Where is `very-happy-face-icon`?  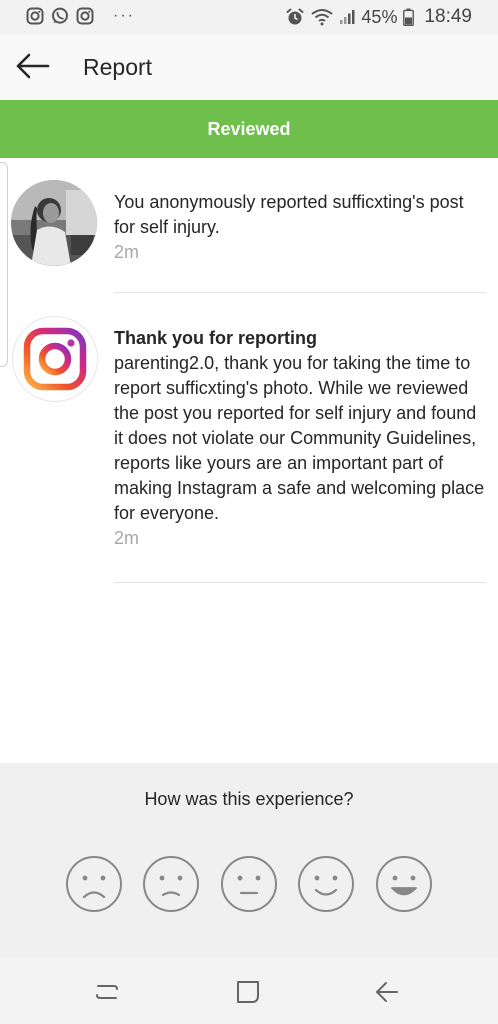
very-happy-face-icon is located at coordinates (404, 884).